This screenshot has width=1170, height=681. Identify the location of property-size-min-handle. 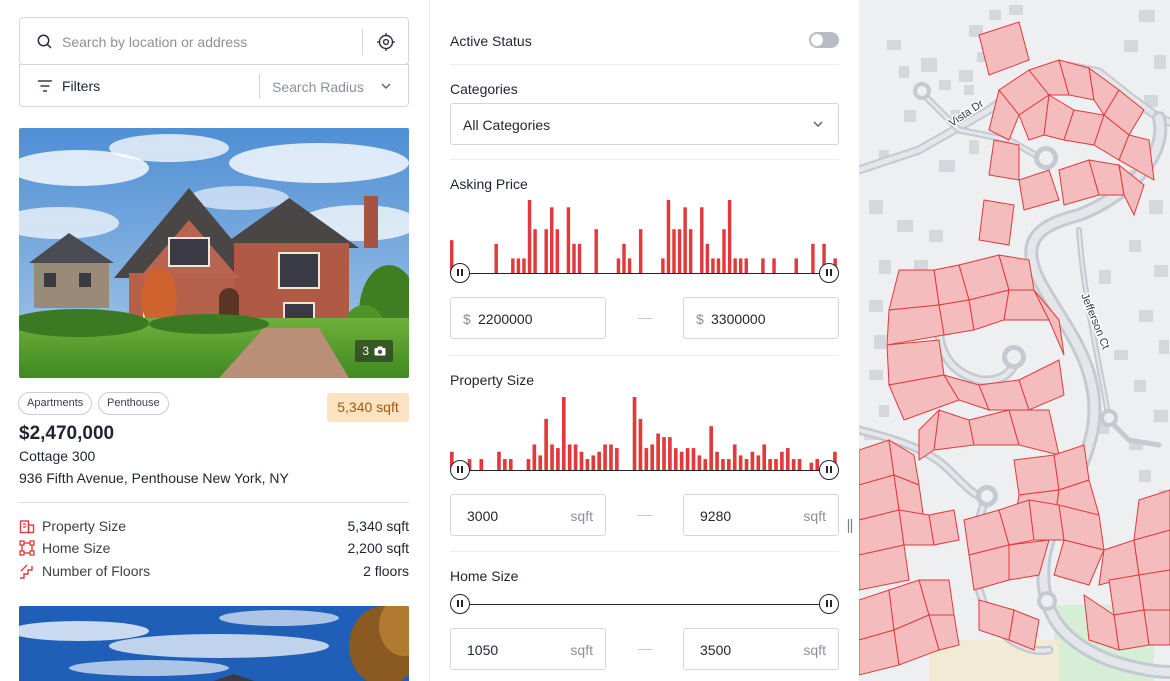
(460, 470).